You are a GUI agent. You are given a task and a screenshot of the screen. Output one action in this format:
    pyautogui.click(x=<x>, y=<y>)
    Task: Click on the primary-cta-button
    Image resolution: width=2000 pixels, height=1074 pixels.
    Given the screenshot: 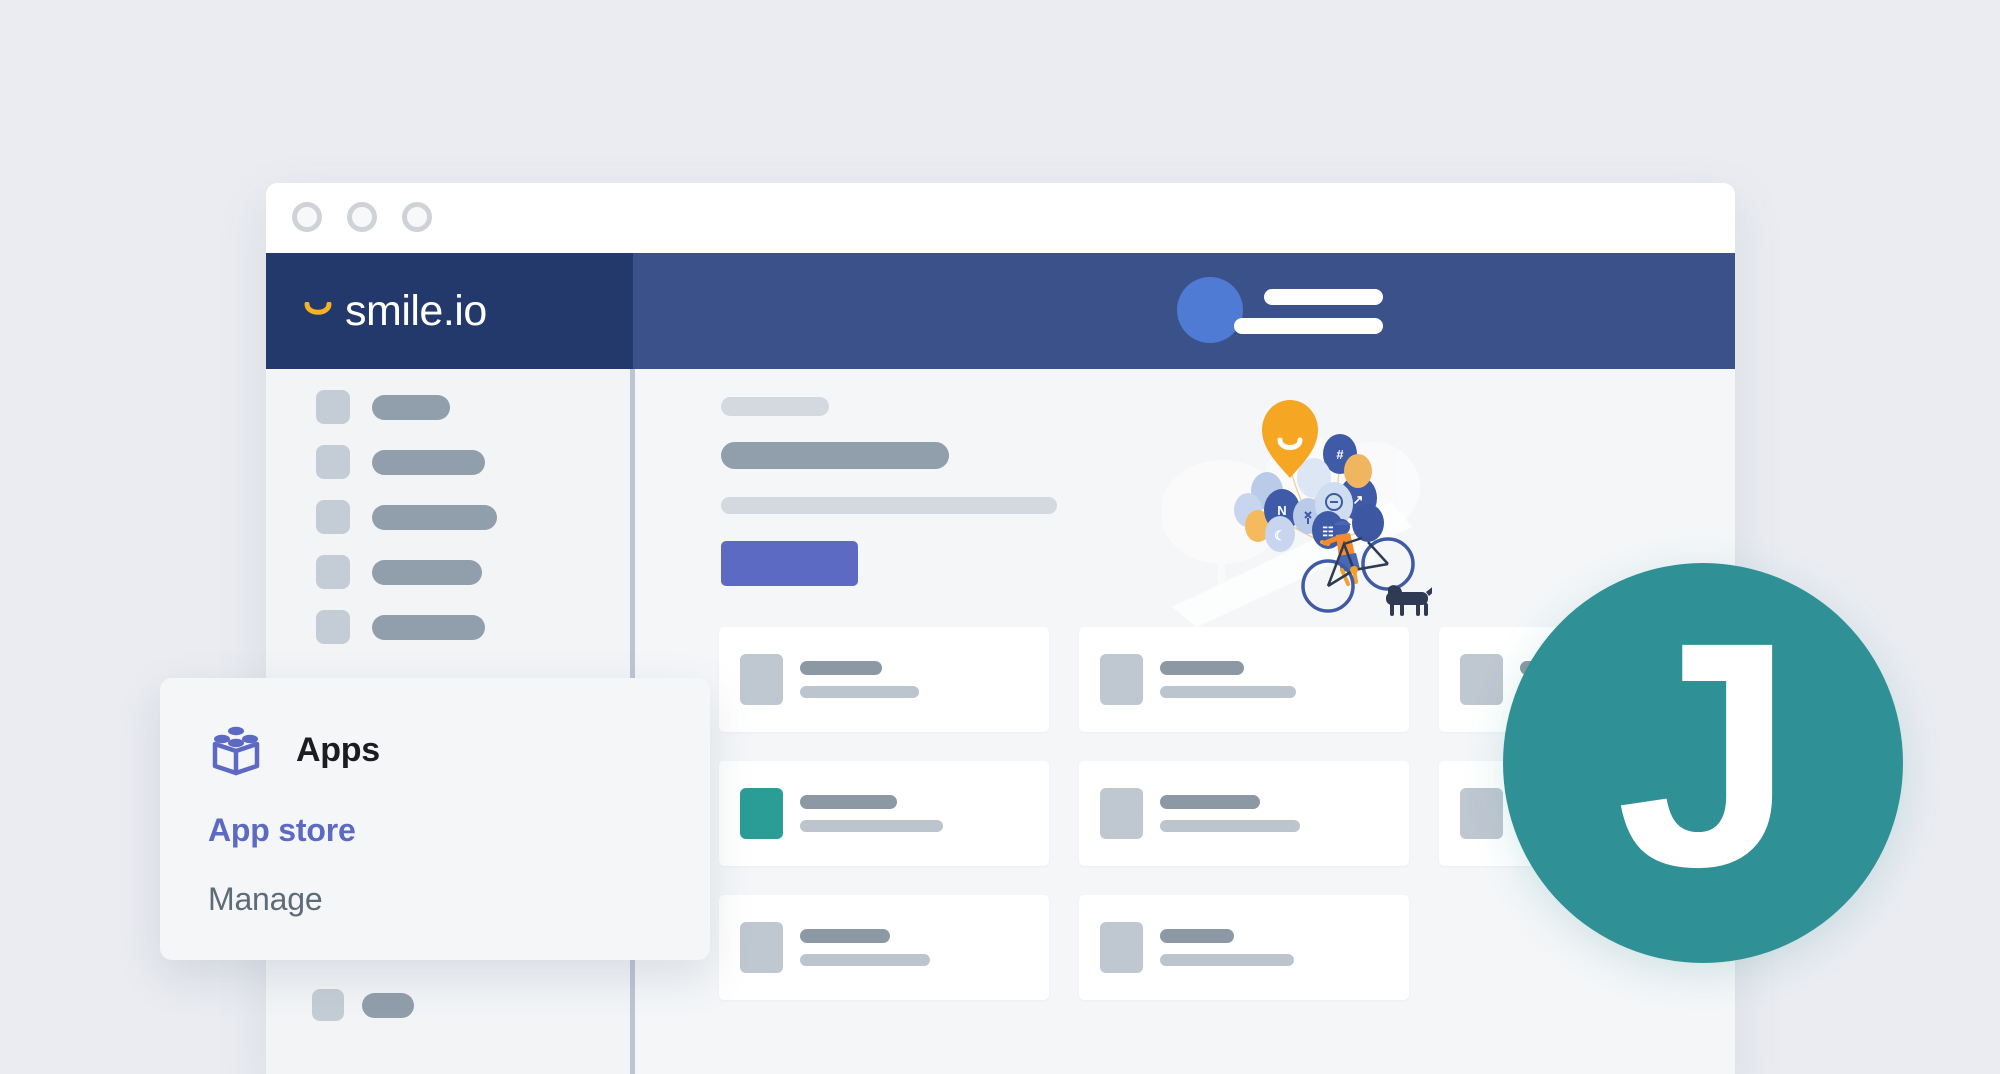 What is the action you would take?
    pyautogui.click(x=789, y=563)
    